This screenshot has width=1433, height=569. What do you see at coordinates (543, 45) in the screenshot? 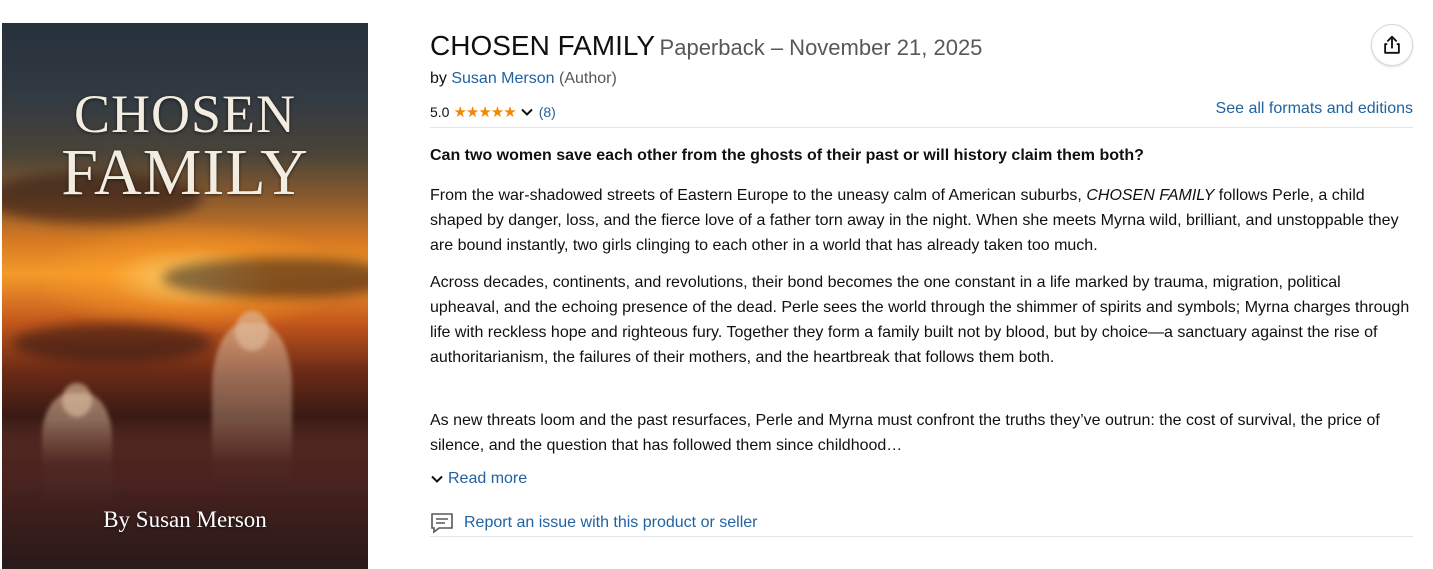
I see `product-title: CHOSEN FAMILY` at bounding box center [543, 45].